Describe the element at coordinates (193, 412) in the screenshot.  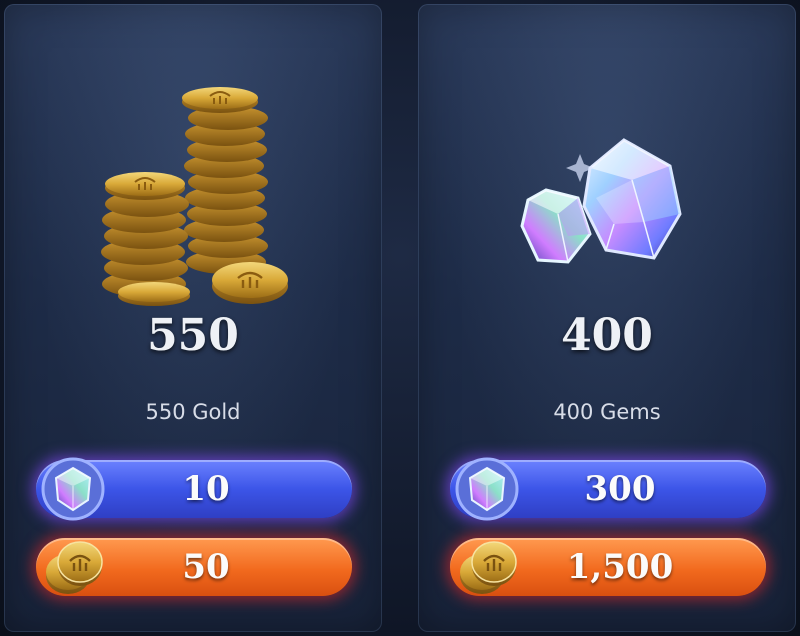
I see `offer-description: 550 Gold` at that location.